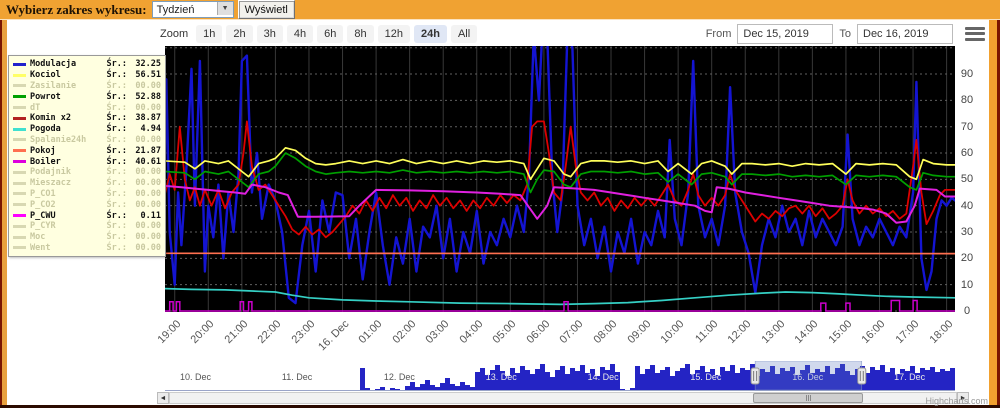 This screenshot has width=1000, height=408. What do you see at coordinates (40, 247) in the screenshot?
I see `legend-series-name: Went` at bounding box center [40, 247].